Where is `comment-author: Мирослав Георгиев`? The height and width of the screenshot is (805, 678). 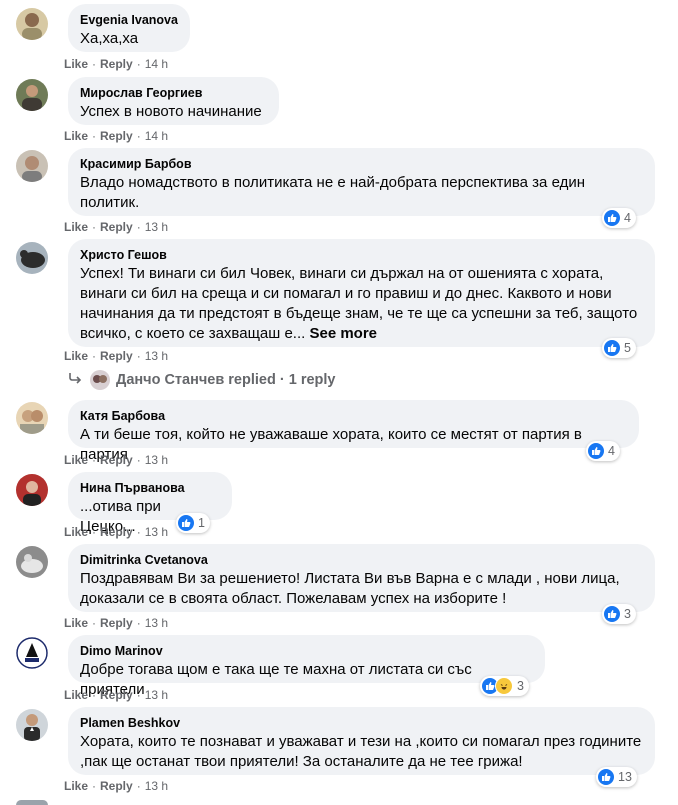 comment-author: Мирослав Георгиев is located at coordinates (173, 93).